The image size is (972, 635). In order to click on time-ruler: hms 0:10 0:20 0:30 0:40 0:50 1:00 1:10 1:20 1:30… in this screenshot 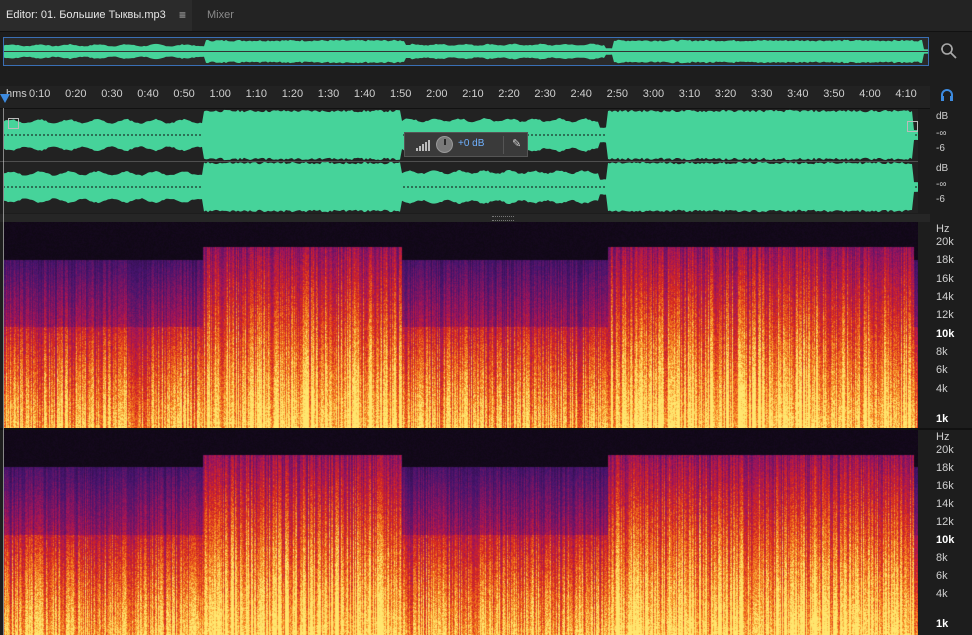, I will do `click(465, 97)`.